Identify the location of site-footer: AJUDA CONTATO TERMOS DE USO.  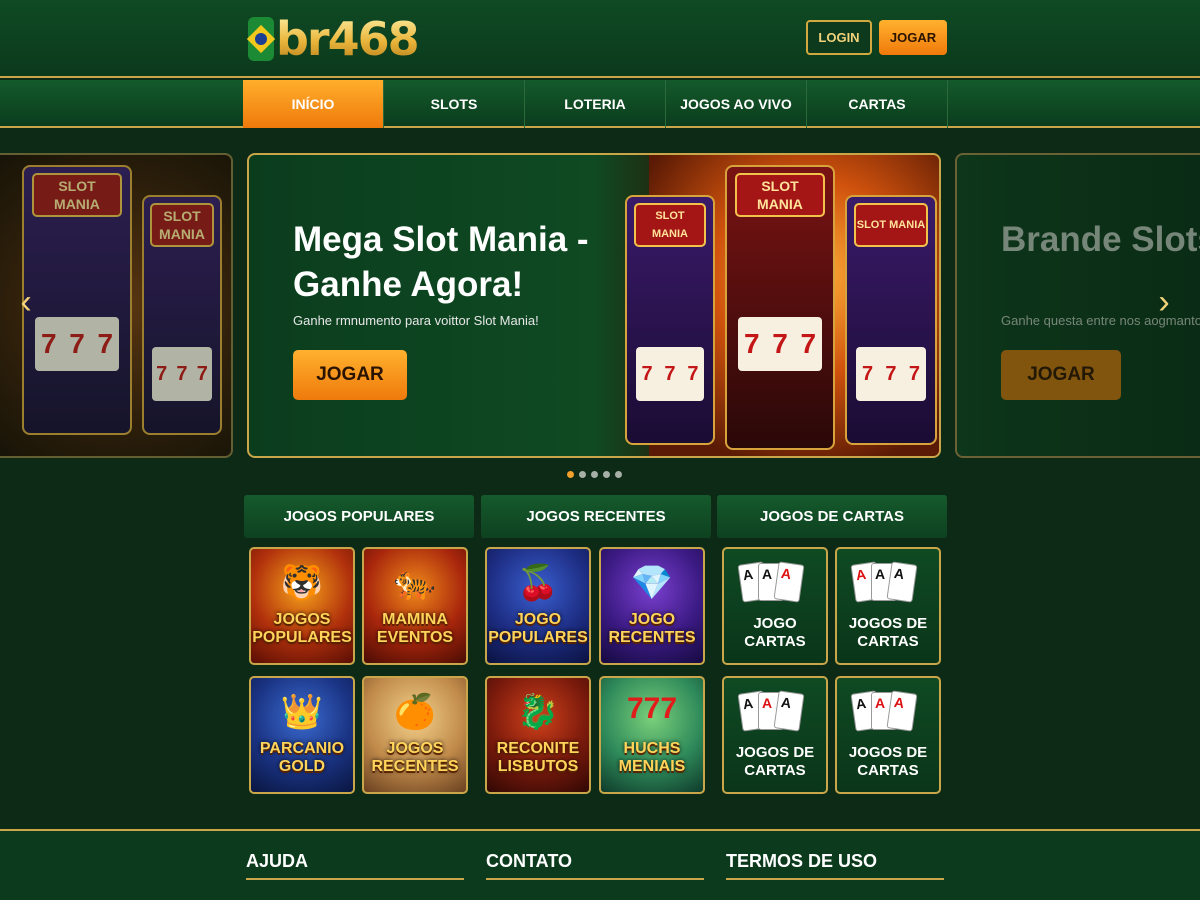
(600, 864).